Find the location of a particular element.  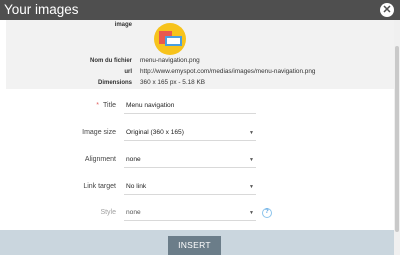

alignment-label: Alignment is located at coordinates (100, 159).